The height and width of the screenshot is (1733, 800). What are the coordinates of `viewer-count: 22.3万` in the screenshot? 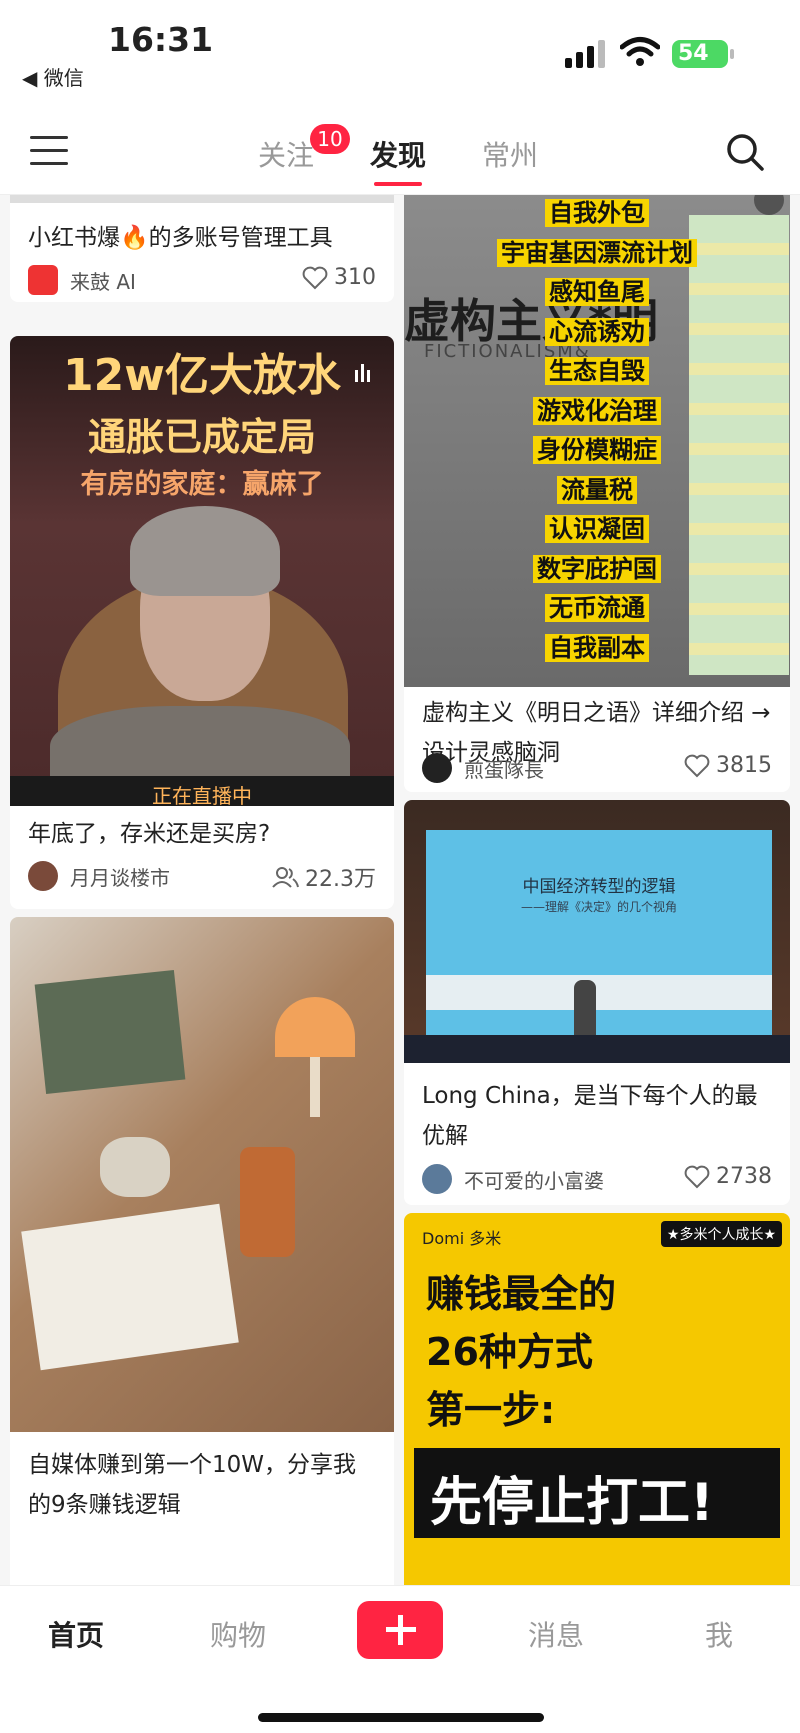 It's located at (323, 877).